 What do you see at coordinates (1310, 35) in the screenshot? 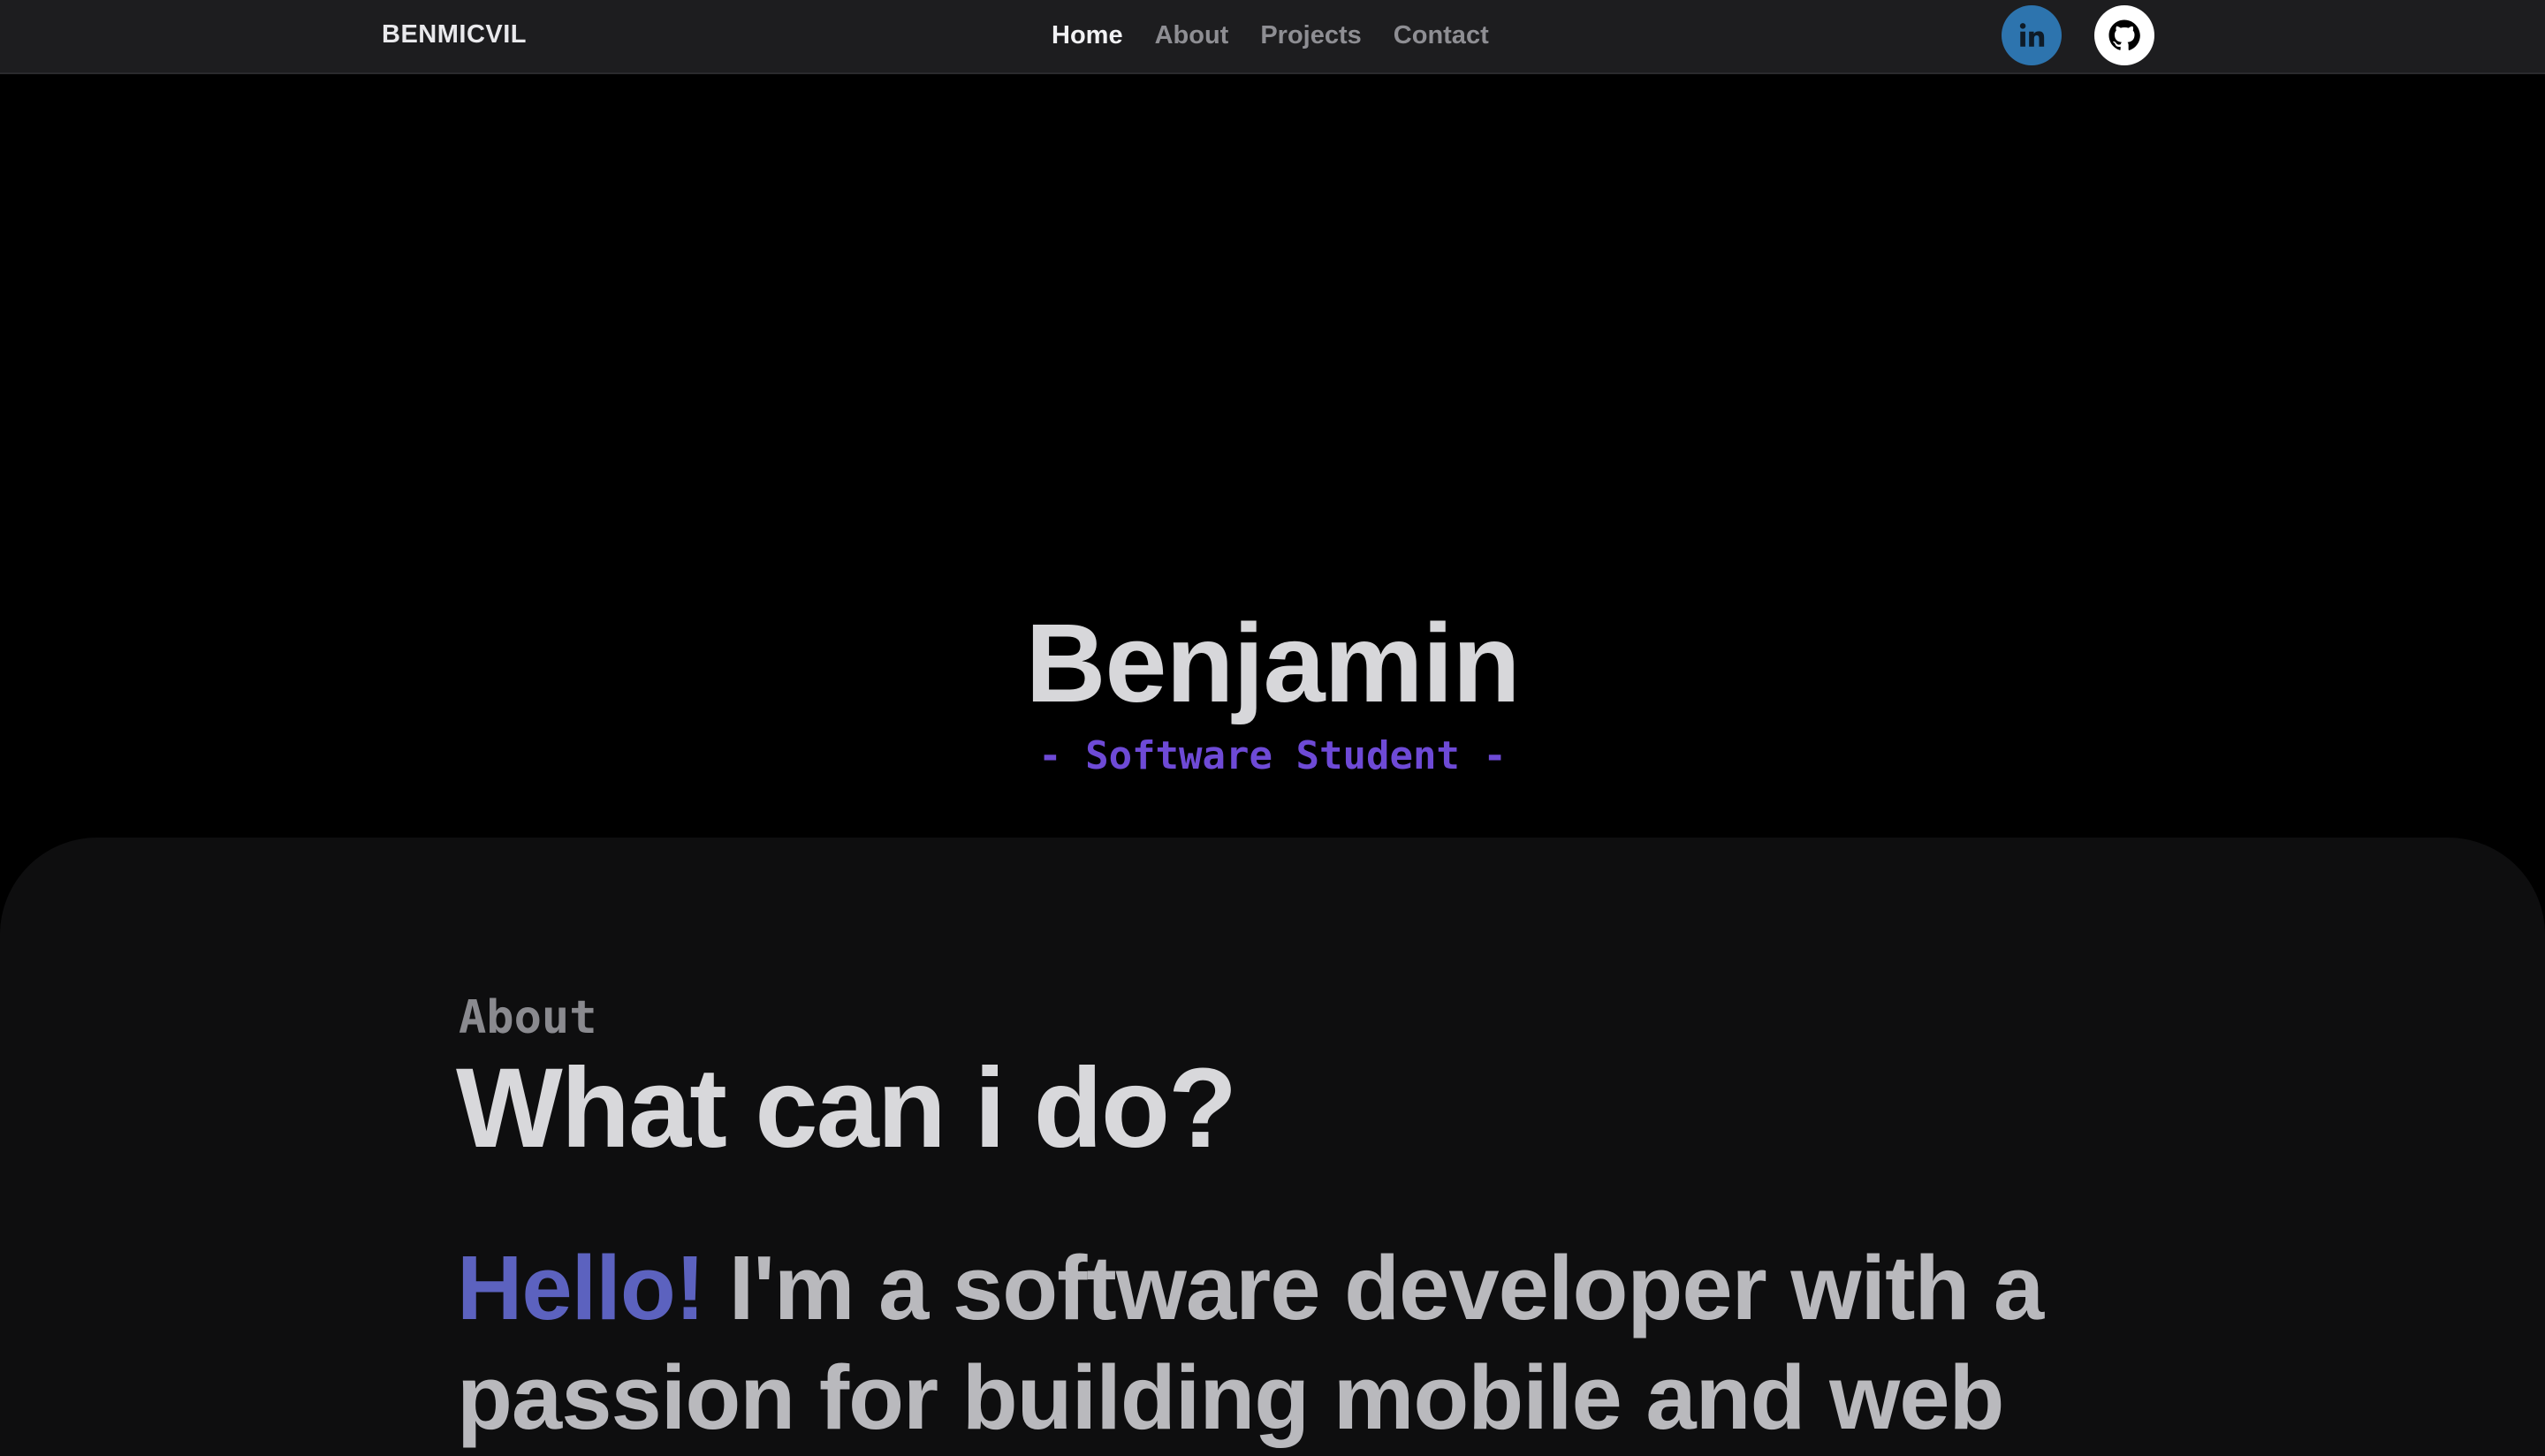
I see `nav-link-projects: Projects` at bounding box center [1310, 35].